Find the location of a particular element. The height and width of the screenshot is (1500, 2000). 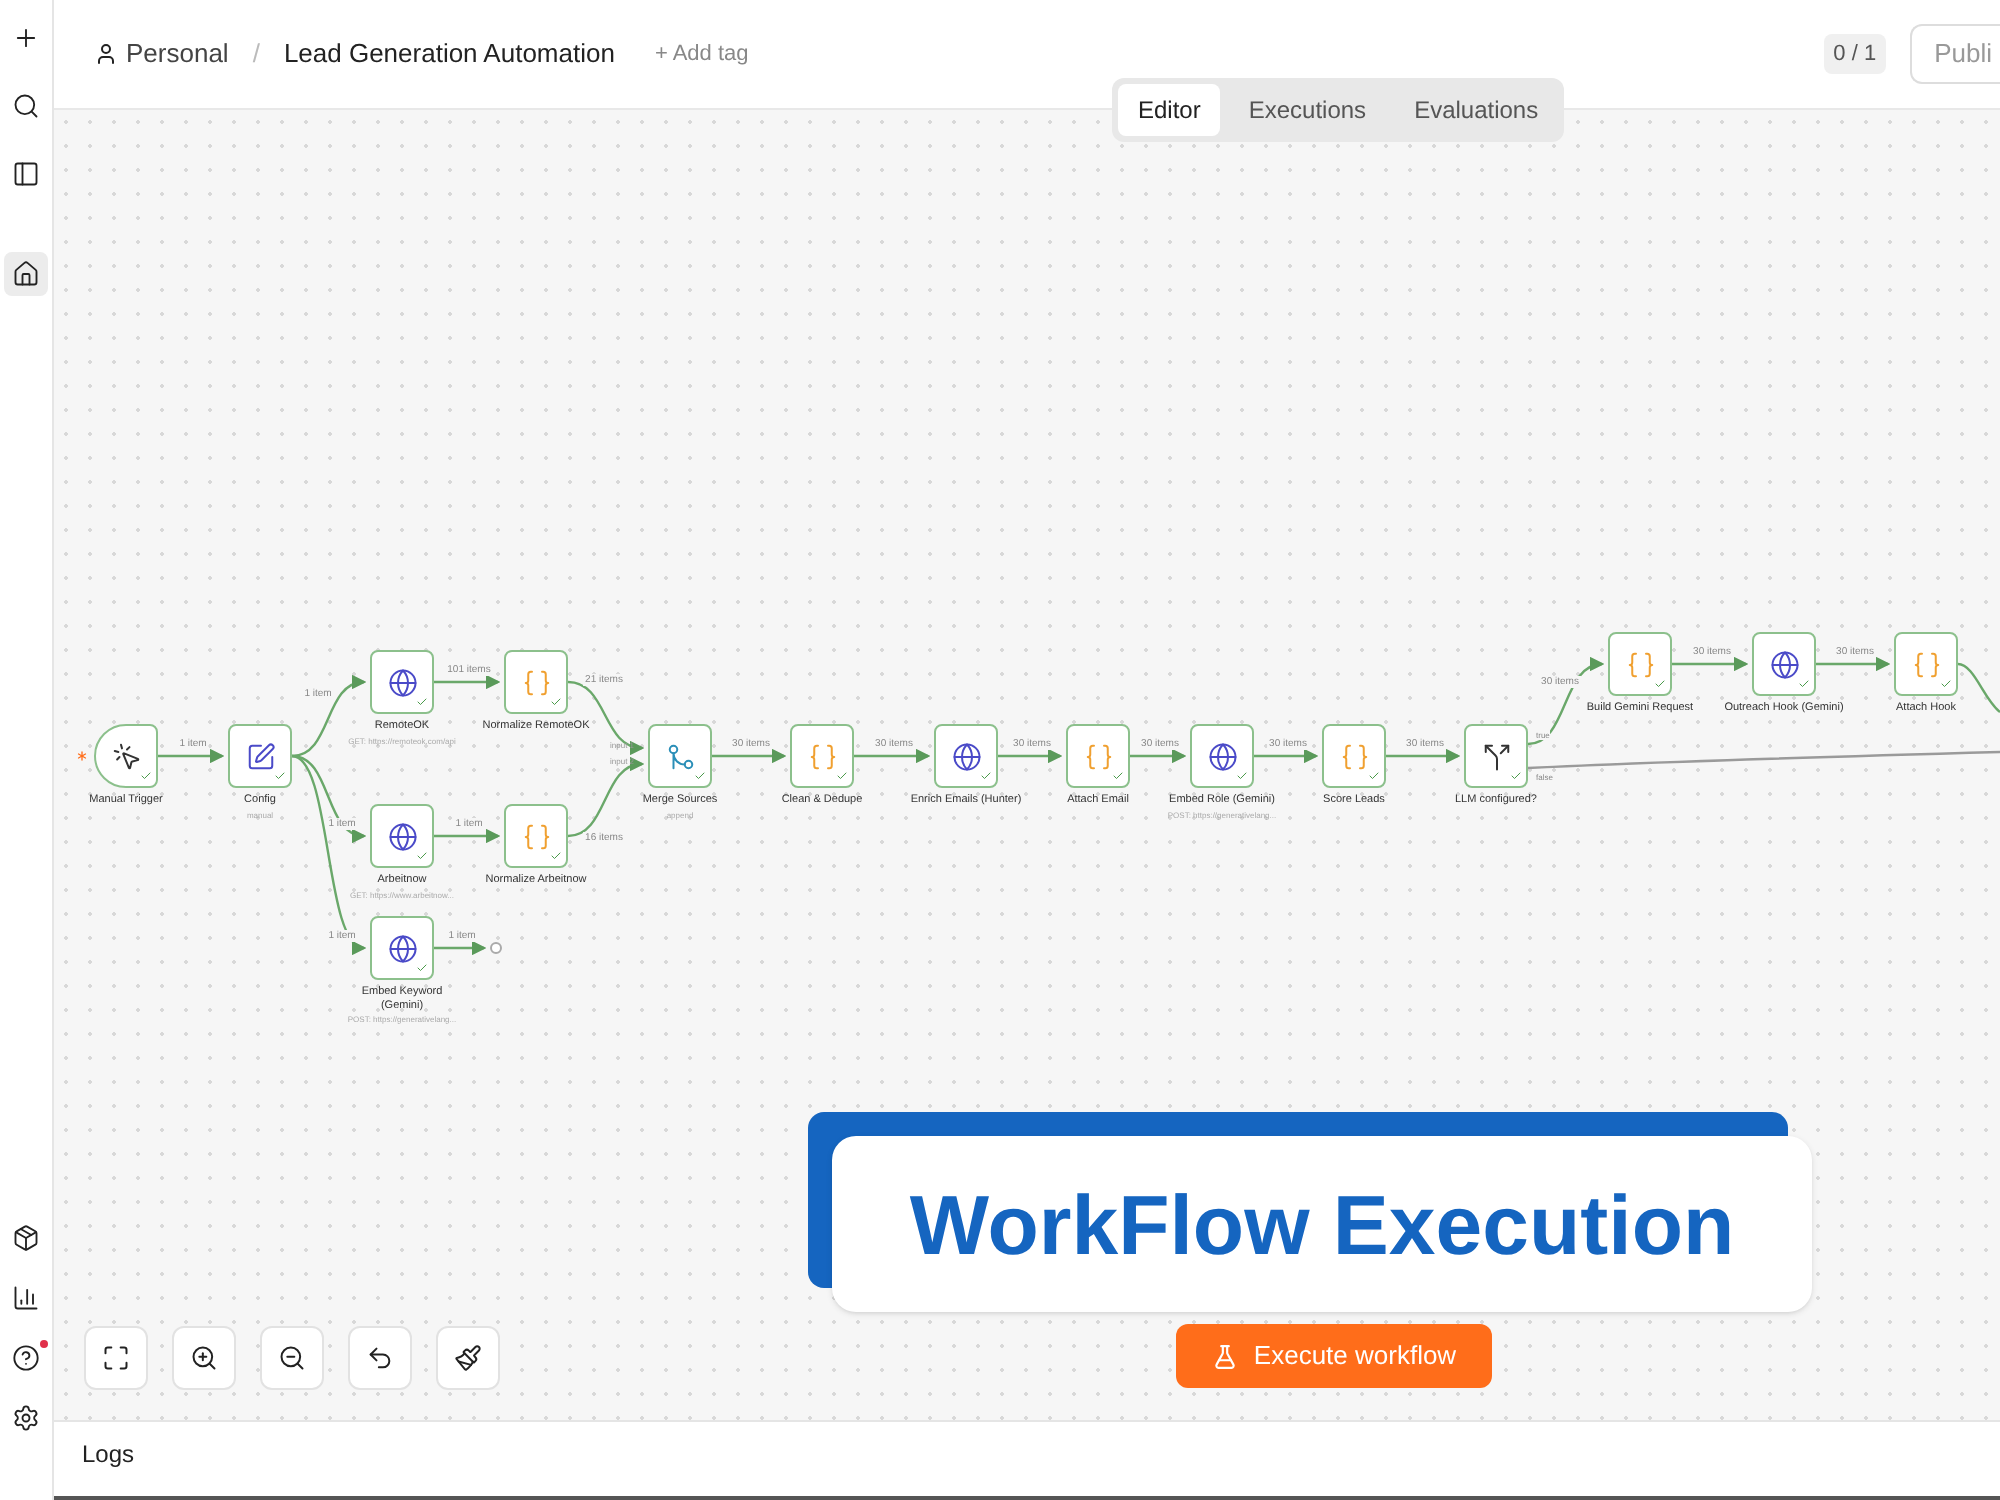

merge-icon is located at coordinates (680, 756).